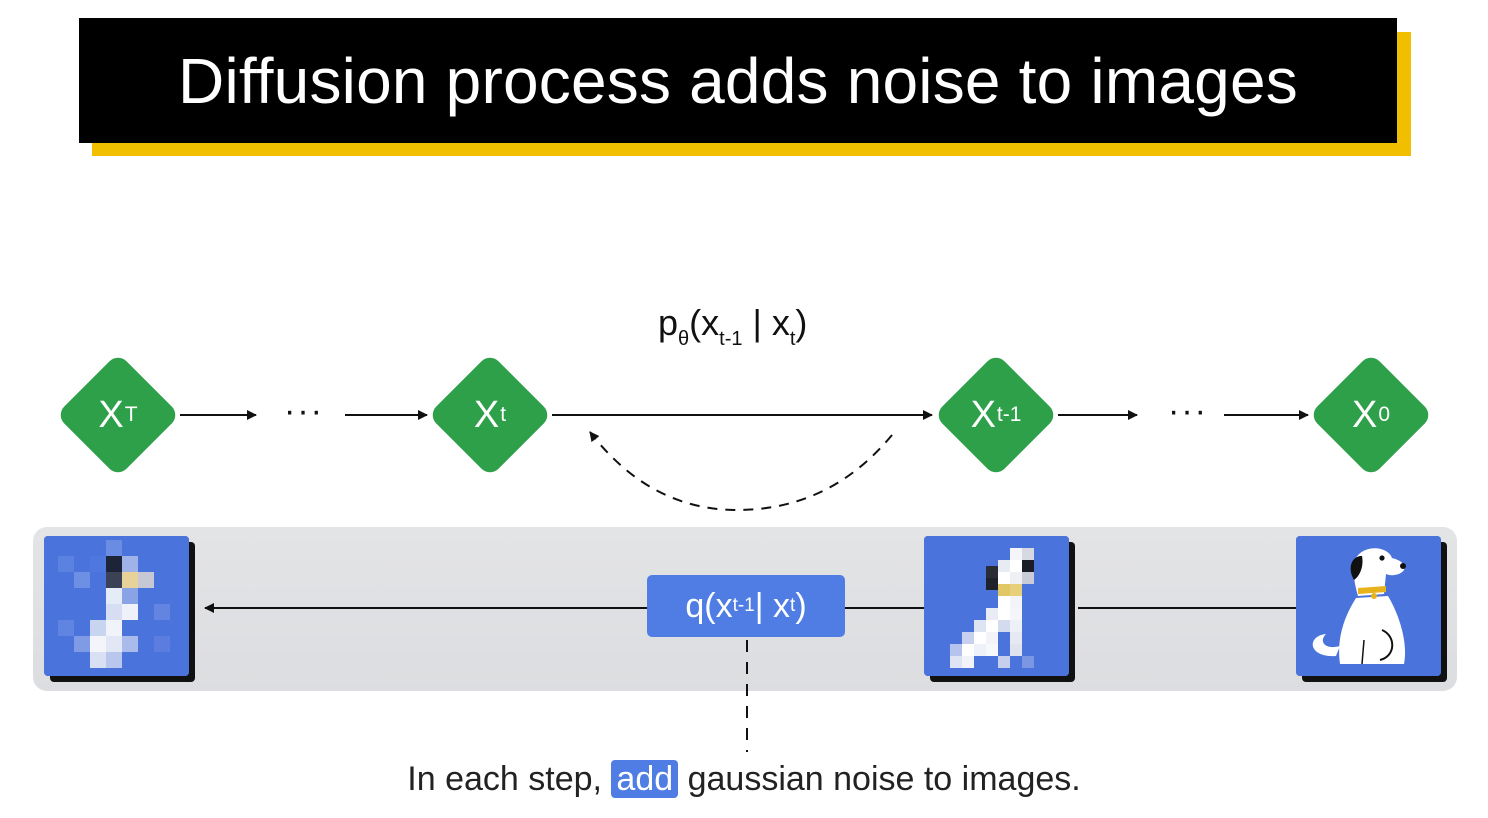 The height and width of the screenshot is (818, 1488). Describe the element at coordinates (131, 414) in the screenshot. I see `node-subscript: T` at that location.